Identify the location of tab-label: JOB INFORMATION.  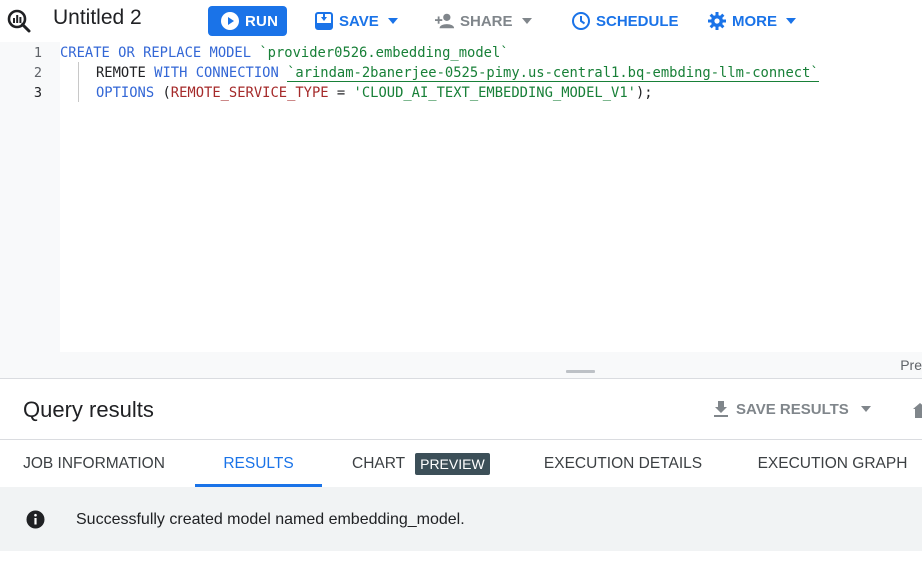
(94, 463).